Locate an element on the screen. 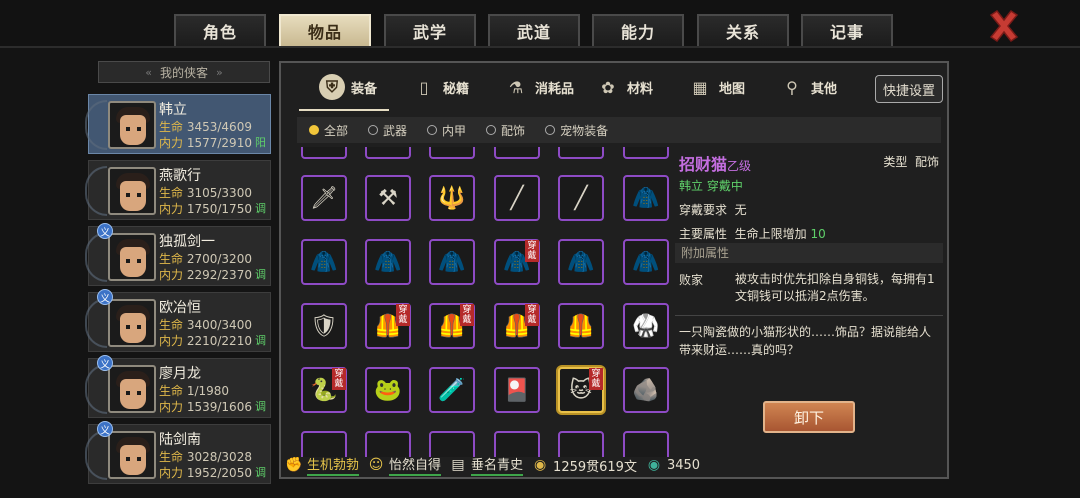 This screenshot has height=498, width=1080. filter-weapons: 武器 is located at coordinates (387, 130).